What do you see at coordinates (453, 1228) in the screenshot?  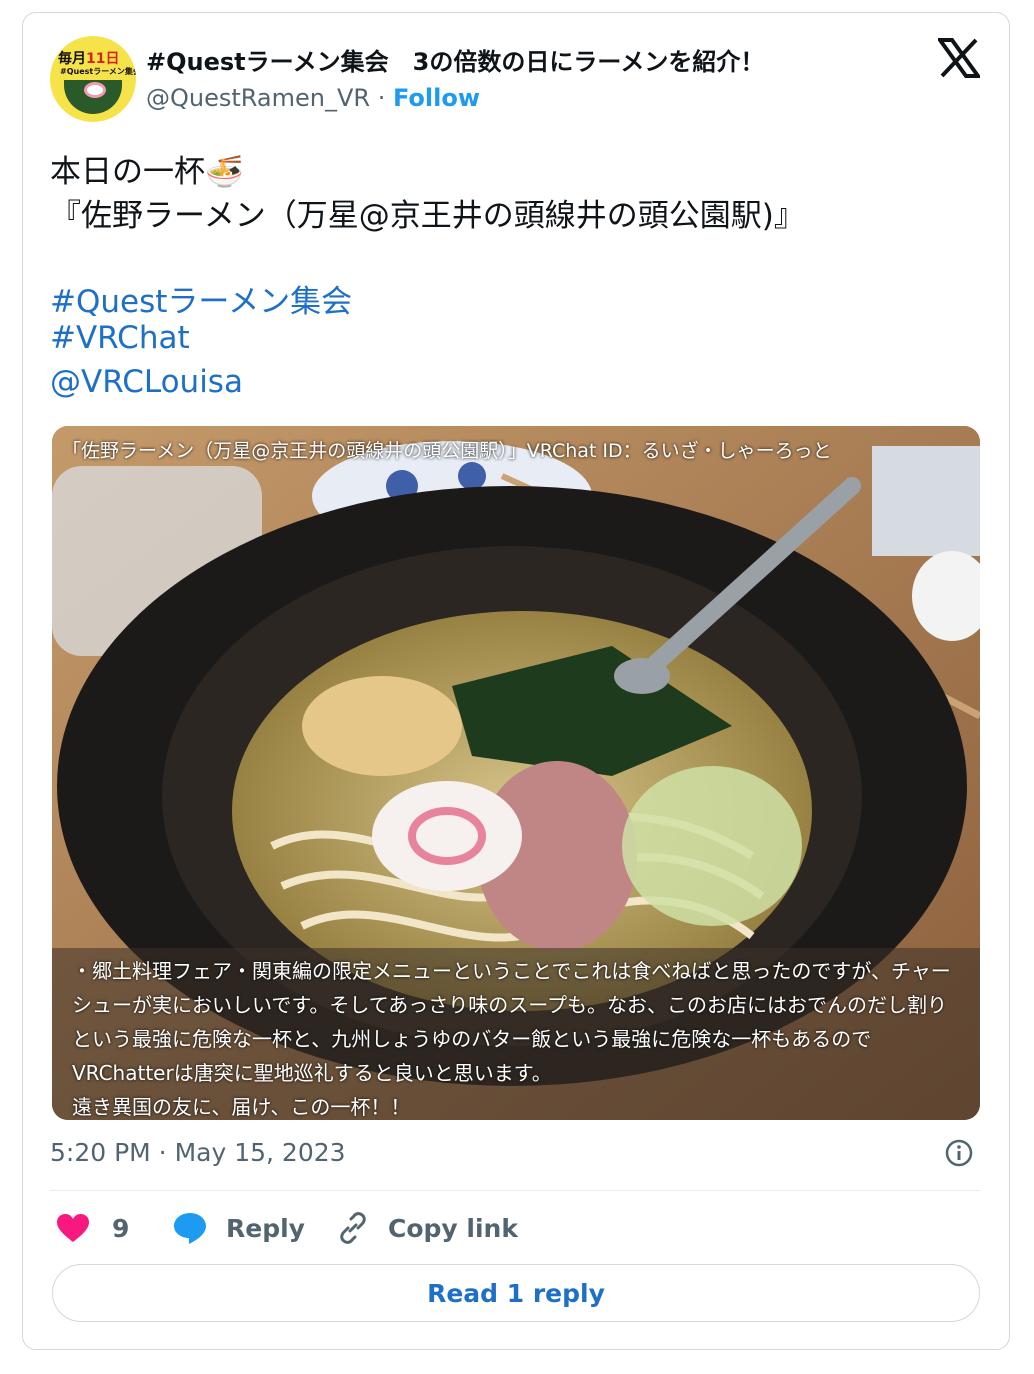 I see `copy-link-label: Copy link` at bounding box center [453, 1228].